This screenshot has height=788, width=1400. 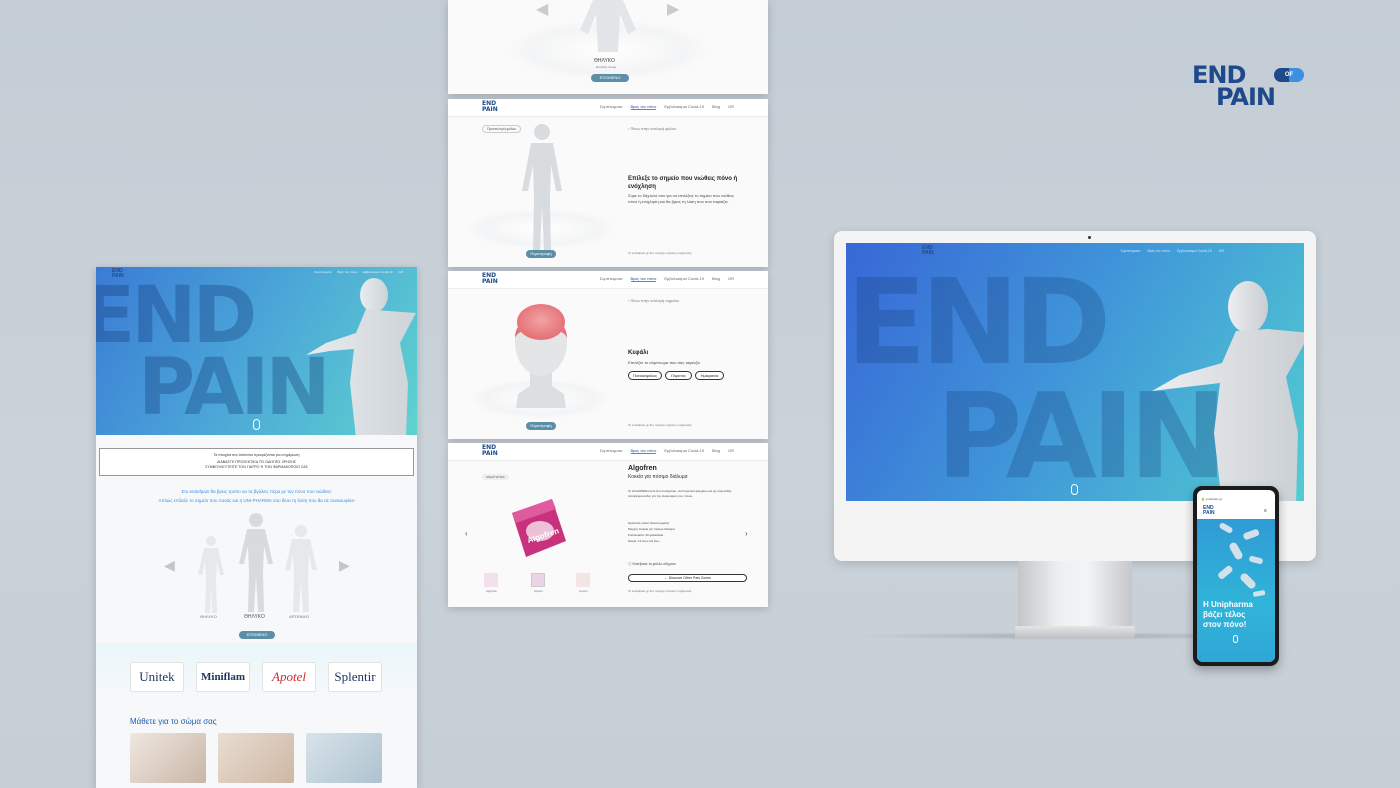 I want to click on brand-miniflam: Miniflam, so click(x=223, y=677).